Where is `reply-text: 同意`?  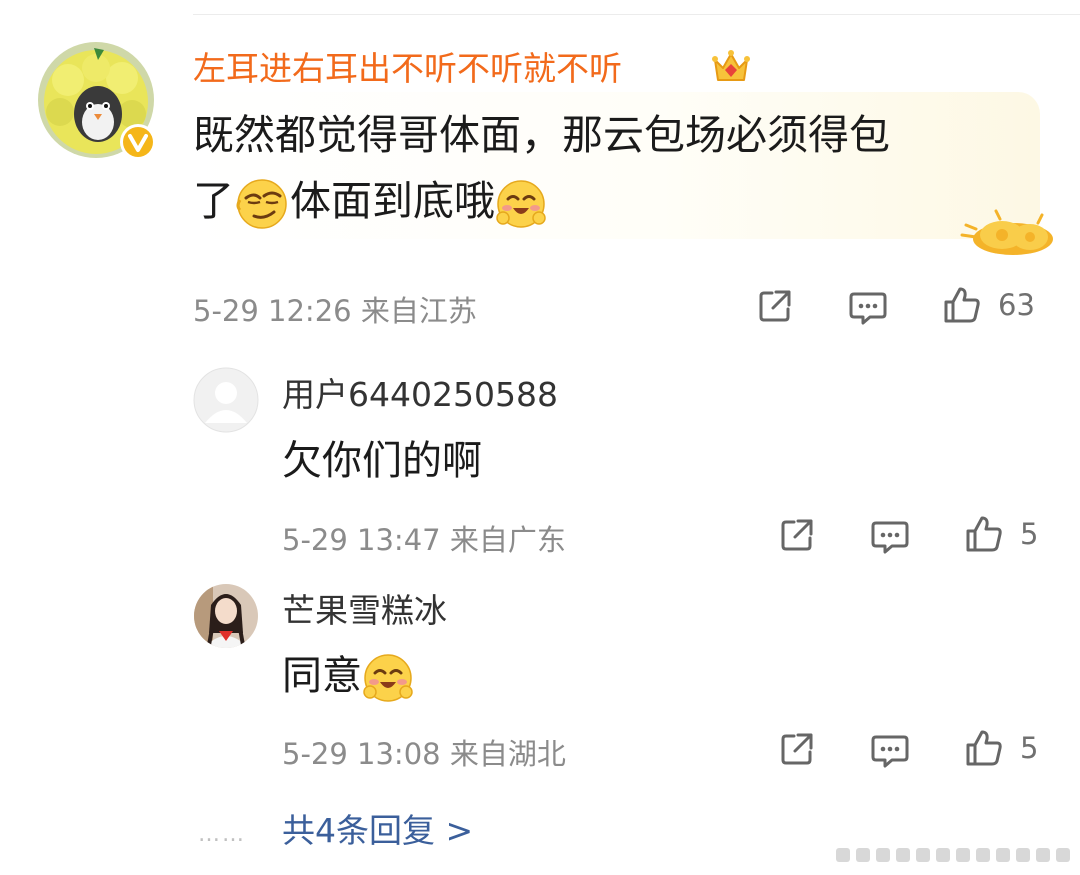 reply-text: 同意 is located at coordinates (348, 673).